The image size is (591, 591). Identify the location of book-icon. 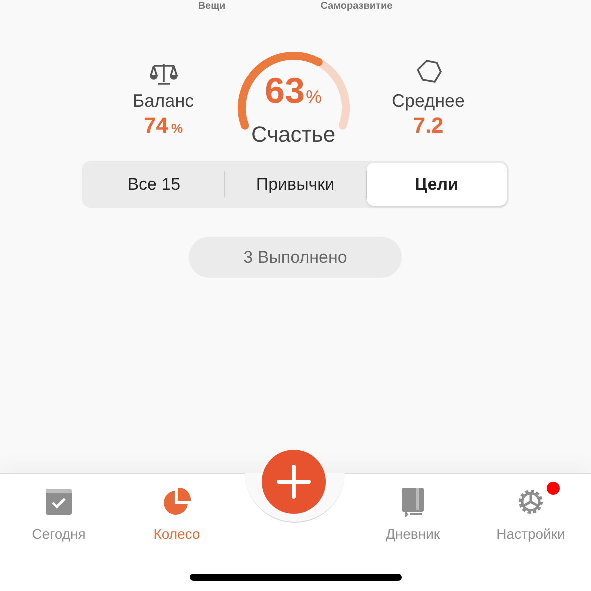
(413, 502).